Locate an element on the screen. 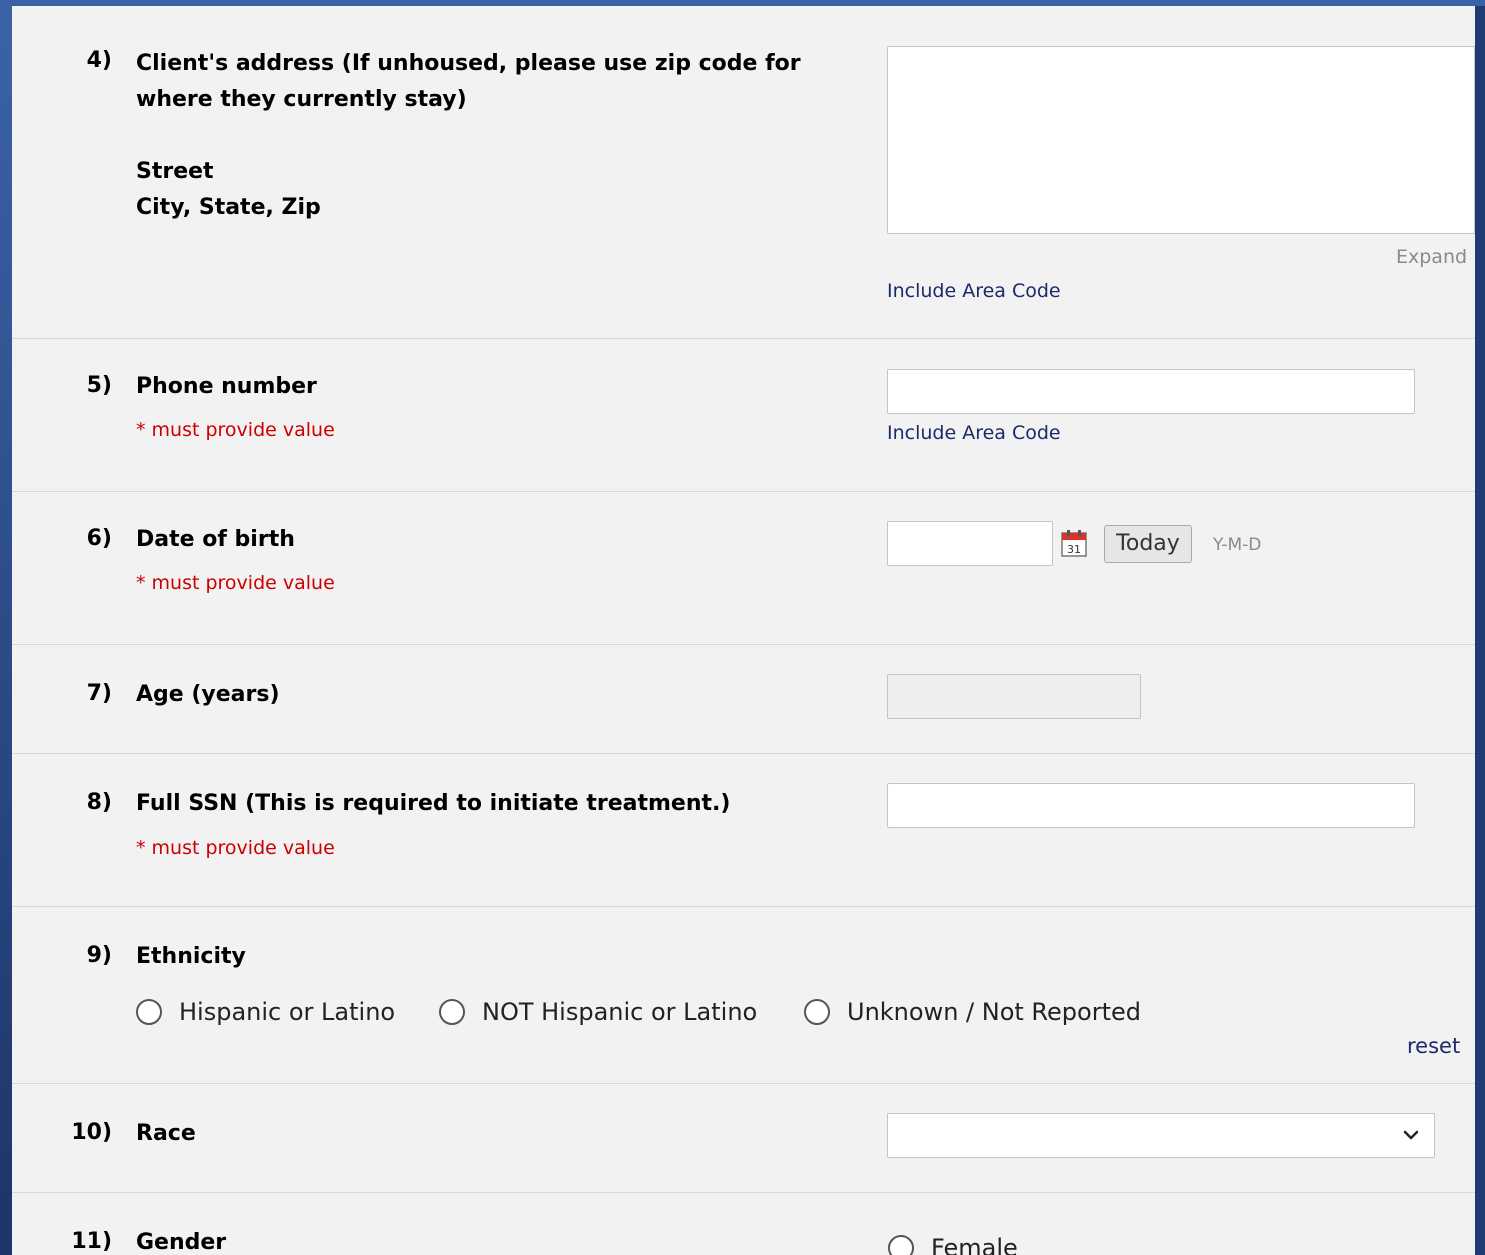 Image resolution: width=1485 pixels, height=1255 pixels. ethnicity-option-label: Unknown / Not Reported is located at coordinates (994, 1012).